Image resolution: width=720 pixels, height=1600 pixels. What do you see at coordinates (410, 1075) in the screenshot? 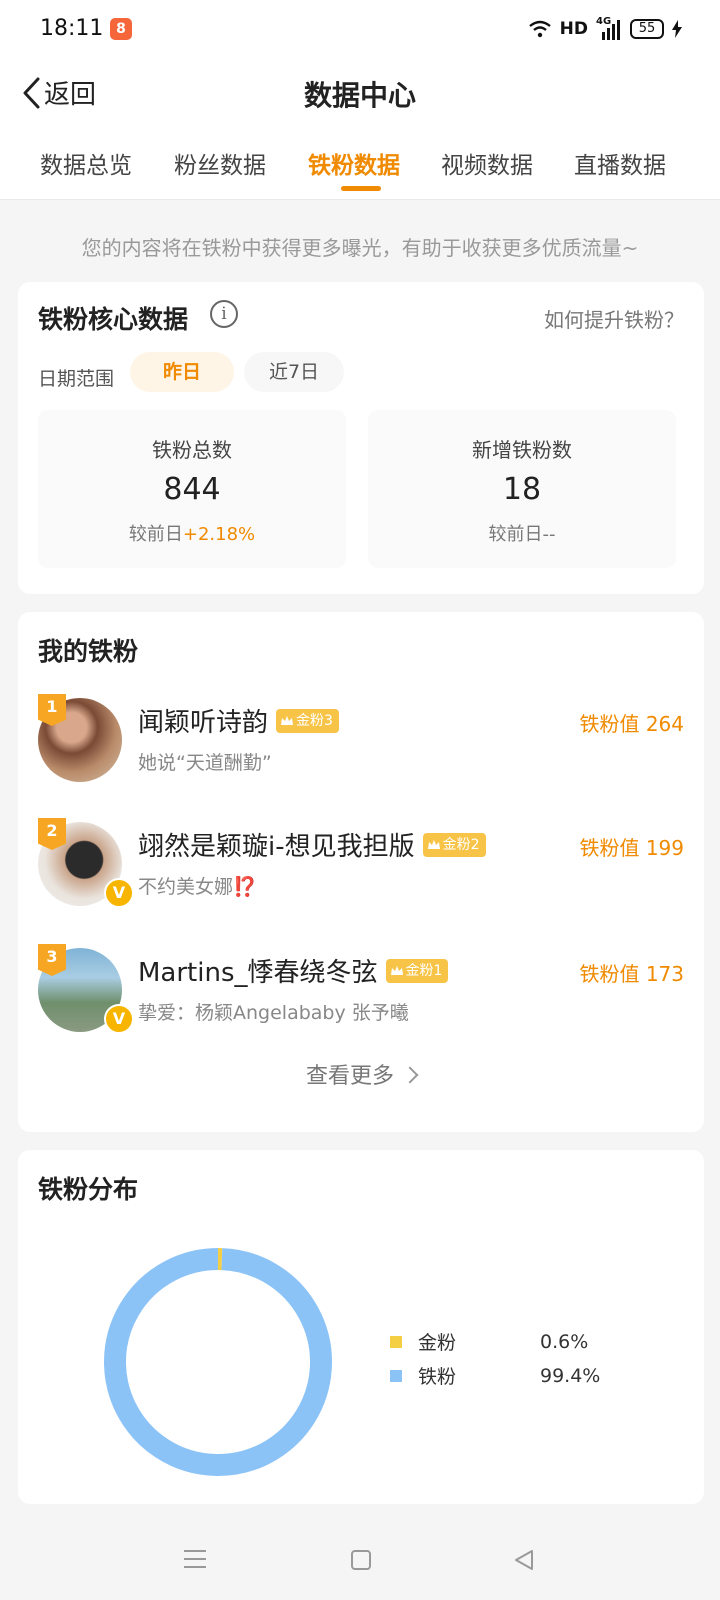
I see `chevron-right-icon` at bounding box center [410, 1075].